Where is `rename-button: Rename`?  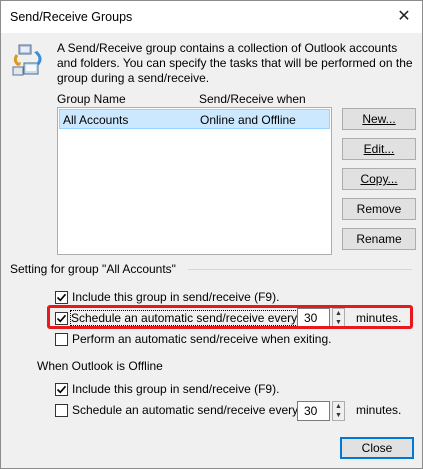
rename-button: Rename is located at coordinates (379, 239).